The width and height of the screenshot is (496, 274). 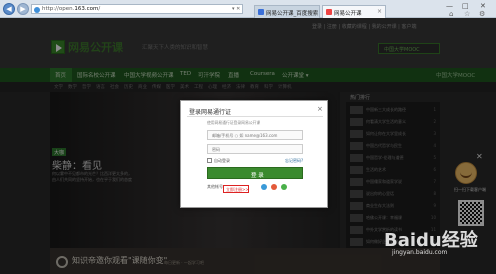 I want to click on tab-baidu-search: 网易公开课_百度搜索, so click(x=287, y=11).